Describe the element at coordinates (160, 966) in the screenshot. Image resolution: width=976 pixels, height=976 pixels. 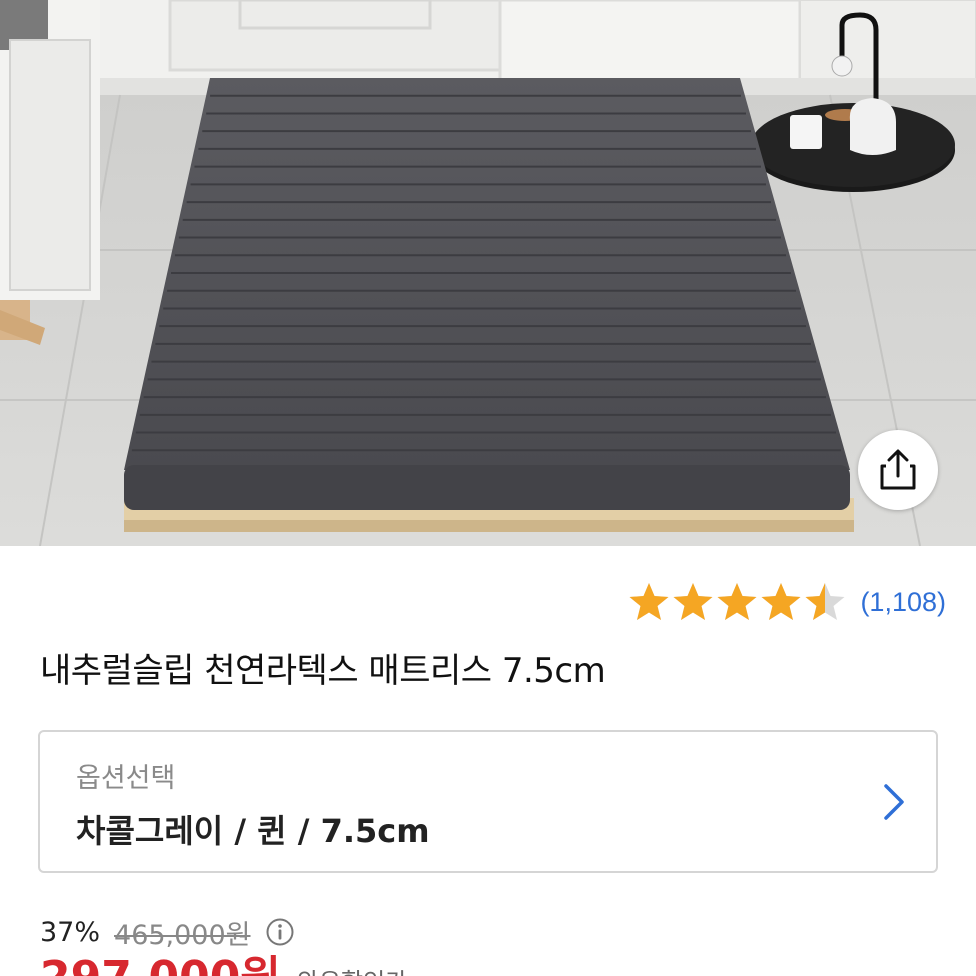
I see `sale-price: 297,000원` at that location.